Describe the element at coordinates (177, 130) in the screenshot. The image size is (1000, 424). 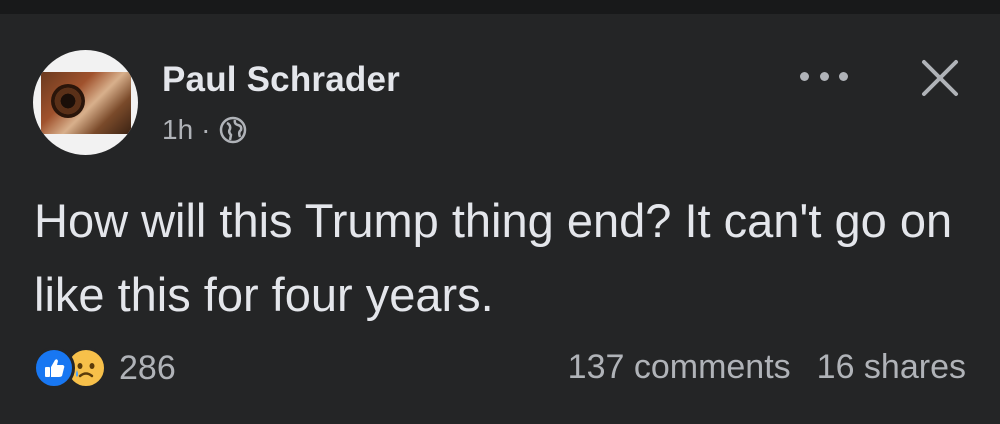
I see `post-time: 1h` at that location.